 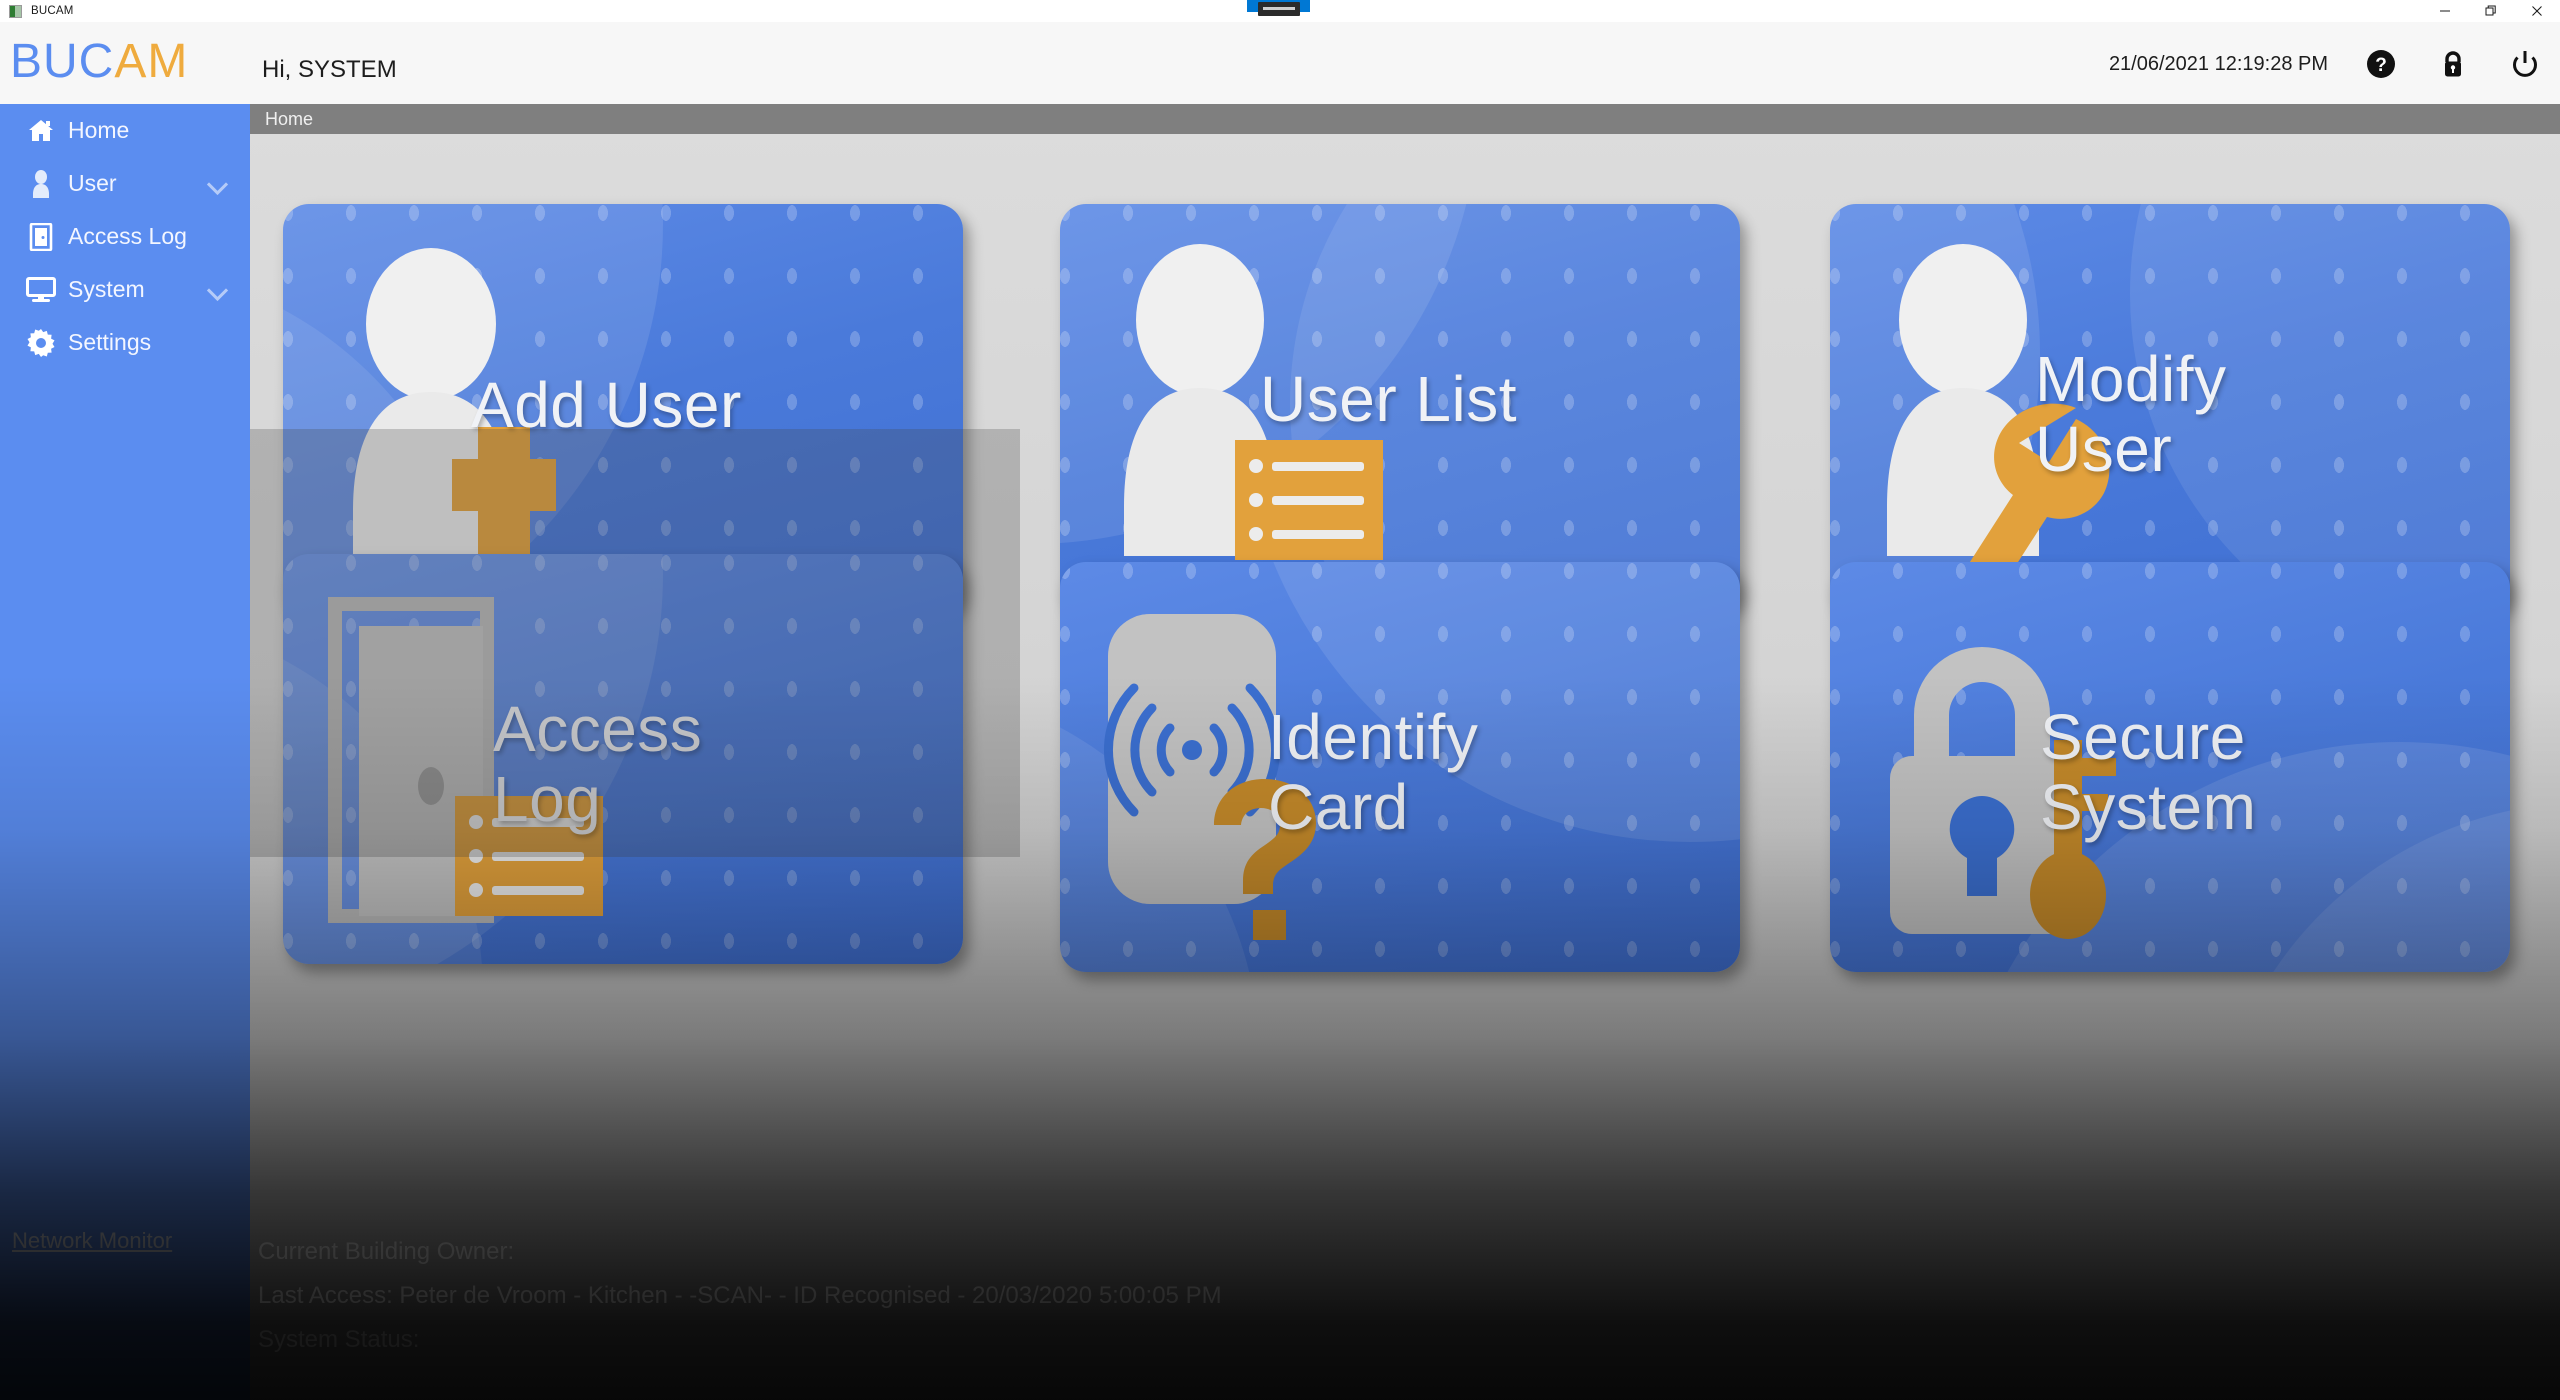 What do you see at coordinates (289, 118) in the screenshot?
I see `breadcrumb-current: Home` at bounding box center [289, 118].